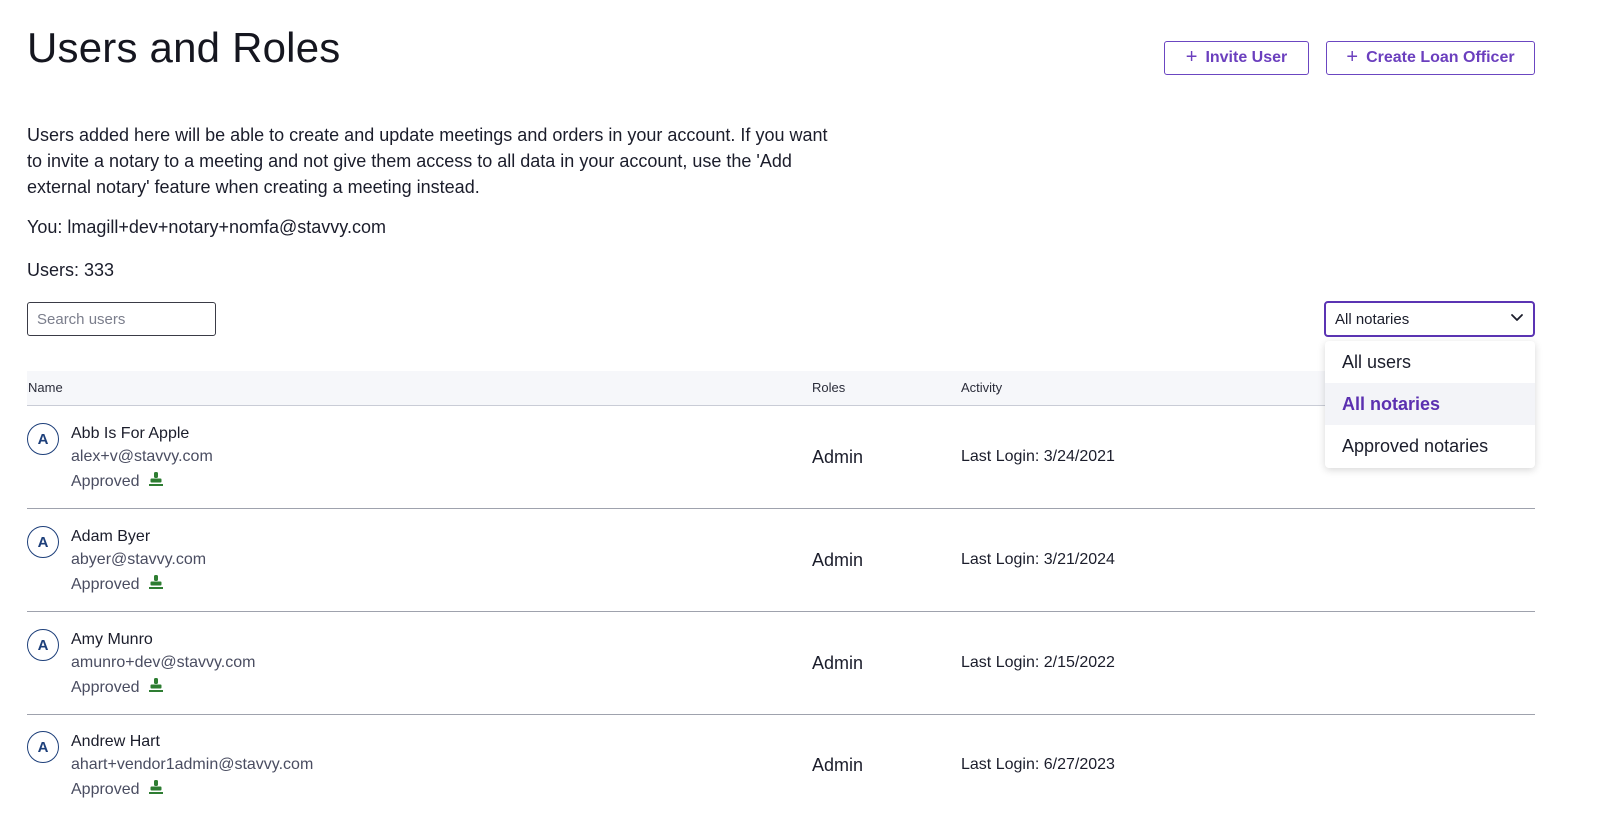 This screenshot has width=1598, height=832. What do you see at coordinates (781, 388) in the screenshot?
I see `table-header: Name Roles Activity` at bounding box center [781, 388].